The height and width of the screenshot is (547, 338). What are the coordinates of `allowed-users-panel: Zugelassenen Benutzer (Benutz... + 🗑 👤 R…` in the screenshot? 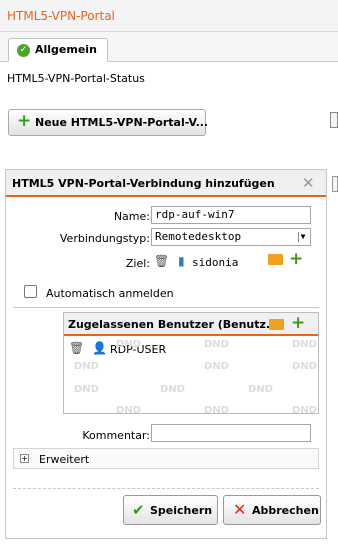 It's located at (191, 363).